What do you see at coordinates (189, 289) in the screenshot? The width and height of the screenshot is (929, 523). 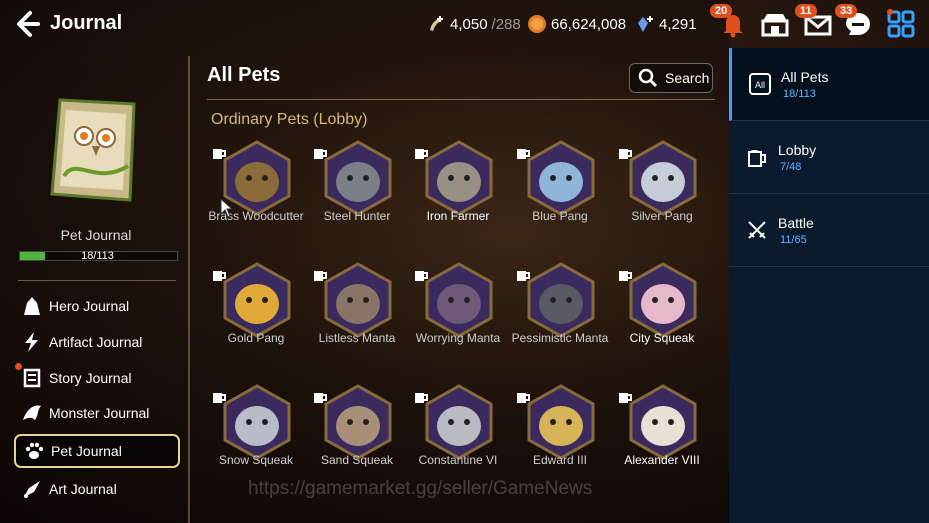 I see `column-divider` at bounding box center [189, 289].